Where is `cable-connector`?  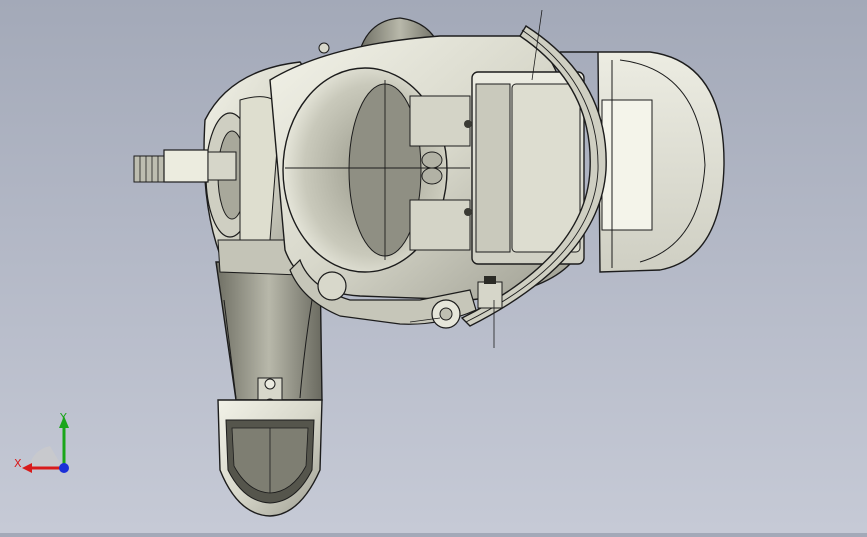
cable-connector is located at coordinates (185, 166).